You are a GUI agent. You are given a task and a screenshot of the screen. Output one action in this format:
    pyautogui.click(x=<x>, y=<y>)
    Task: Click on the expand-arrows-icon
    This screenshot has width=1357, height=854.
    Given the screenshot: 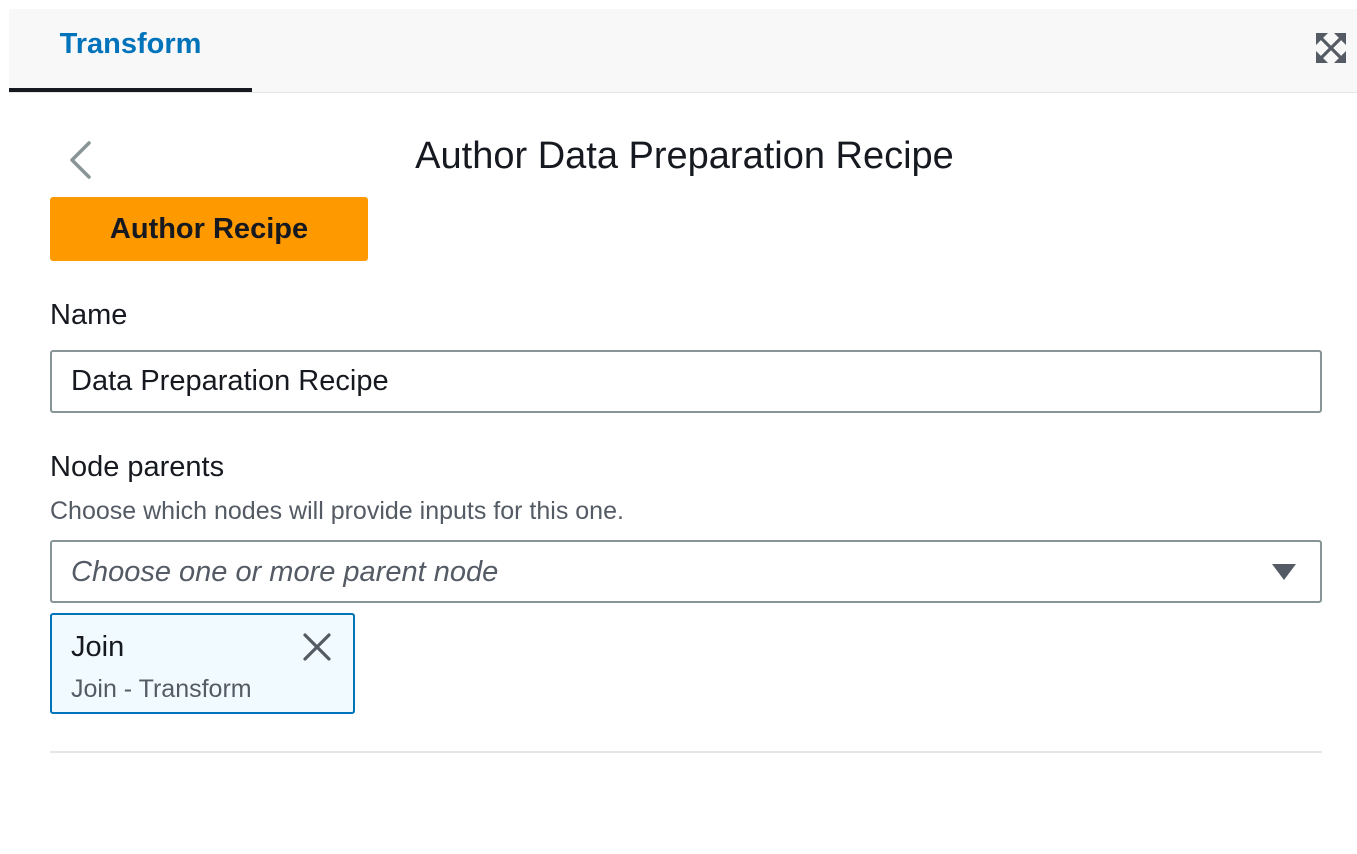 What is the action you would take?
    pyautogui.click(x=1331, y=48)
    